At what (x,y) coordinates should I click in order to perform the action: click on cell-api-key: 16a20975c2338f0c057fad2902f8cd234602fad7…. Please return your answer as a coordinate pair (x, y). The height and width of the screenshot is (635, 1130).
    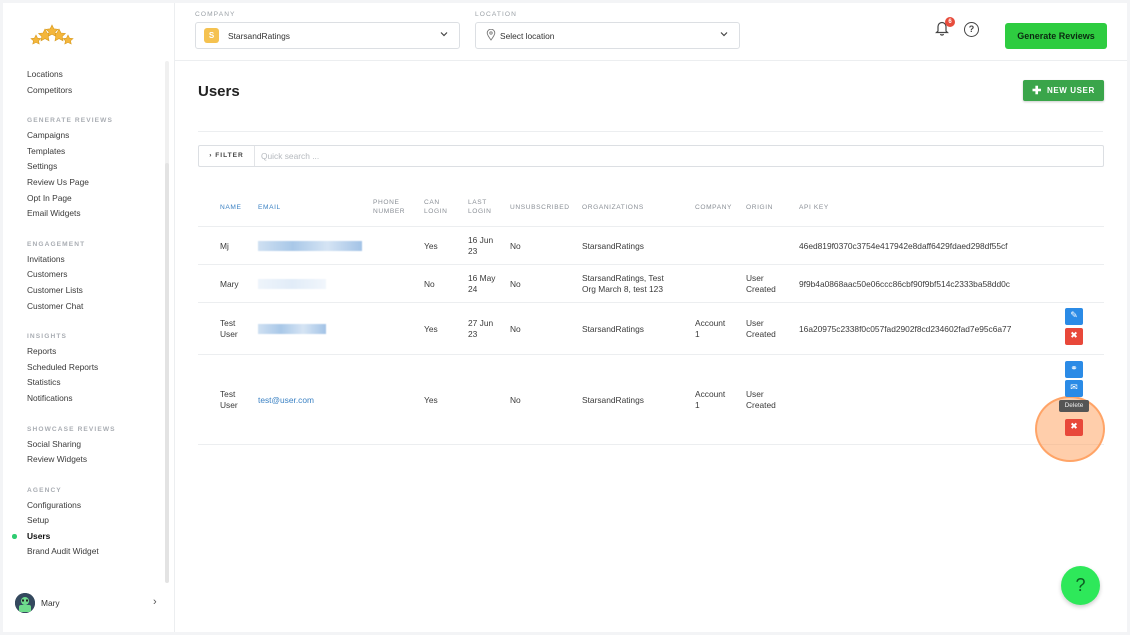
    Looking at the image, I should click on (905, 328).